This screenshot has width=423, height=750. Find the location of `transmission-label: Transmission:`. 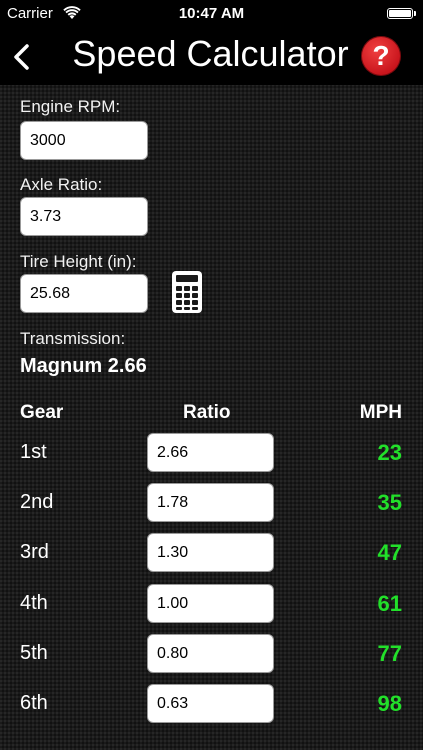

transmission-label: Transmission: is located at coordinates (73, 338).